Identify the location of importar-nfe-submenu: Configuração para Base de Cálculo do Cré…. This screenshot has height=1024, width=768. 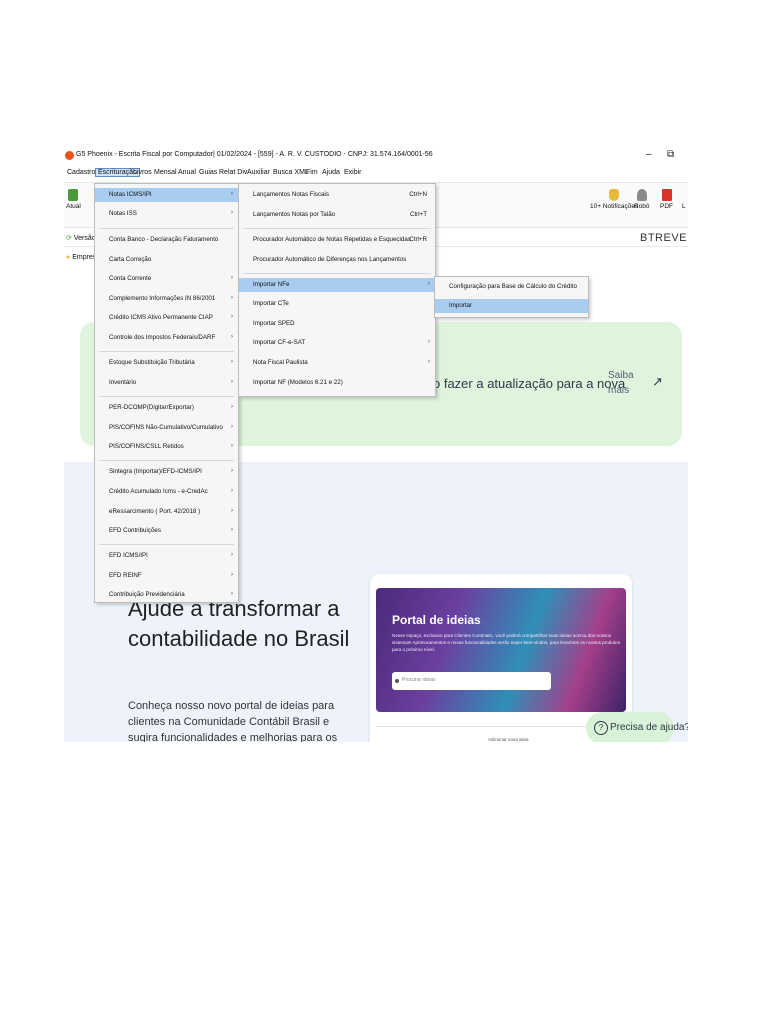
(511, 297).